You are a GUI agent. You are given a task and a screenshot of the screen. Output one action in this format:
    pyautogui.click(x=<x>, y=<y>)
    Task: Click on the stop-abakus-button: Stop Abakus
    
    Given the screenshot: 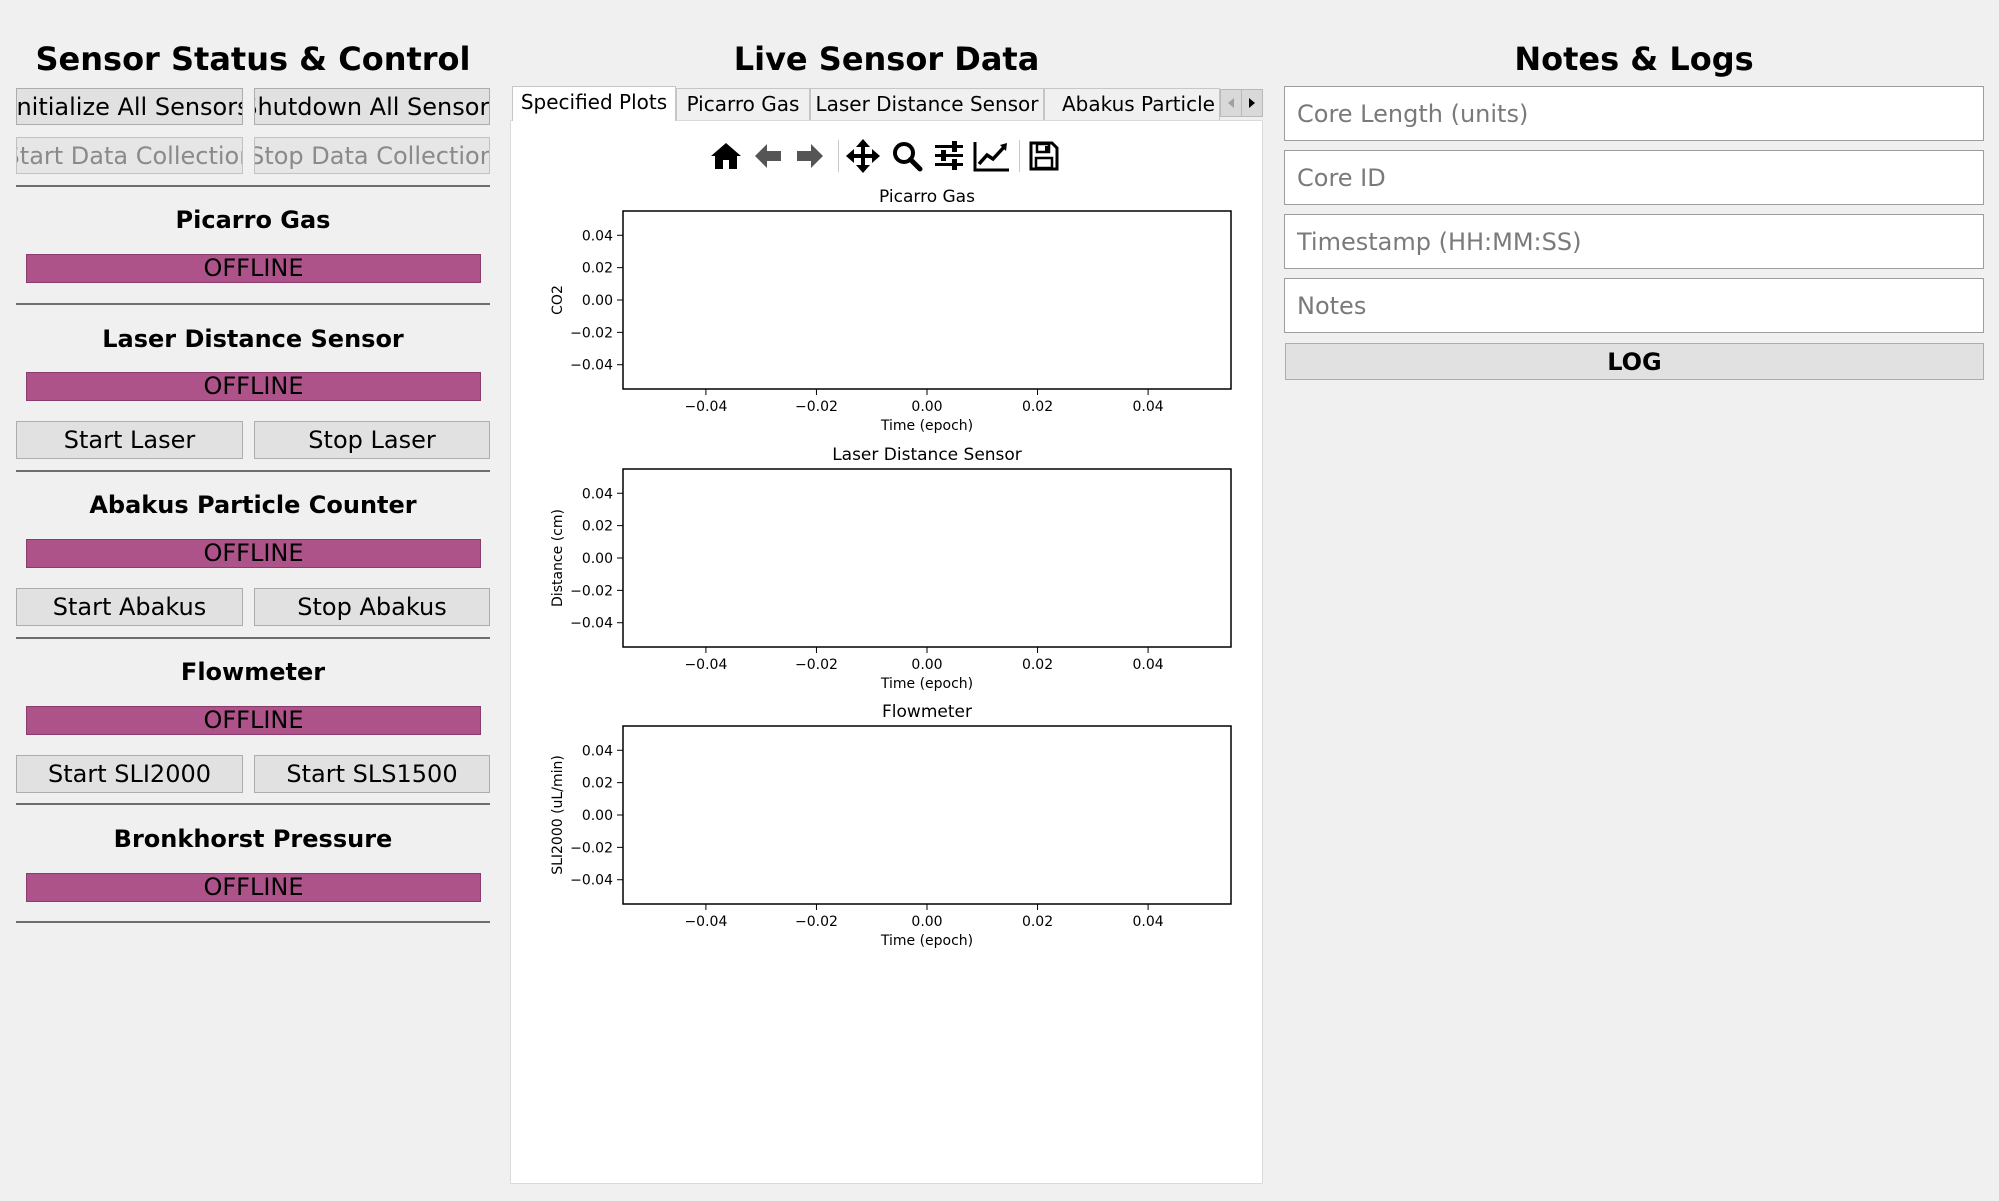 What is the action you would take?
    pyautogui.click(x=372, y=607)
    